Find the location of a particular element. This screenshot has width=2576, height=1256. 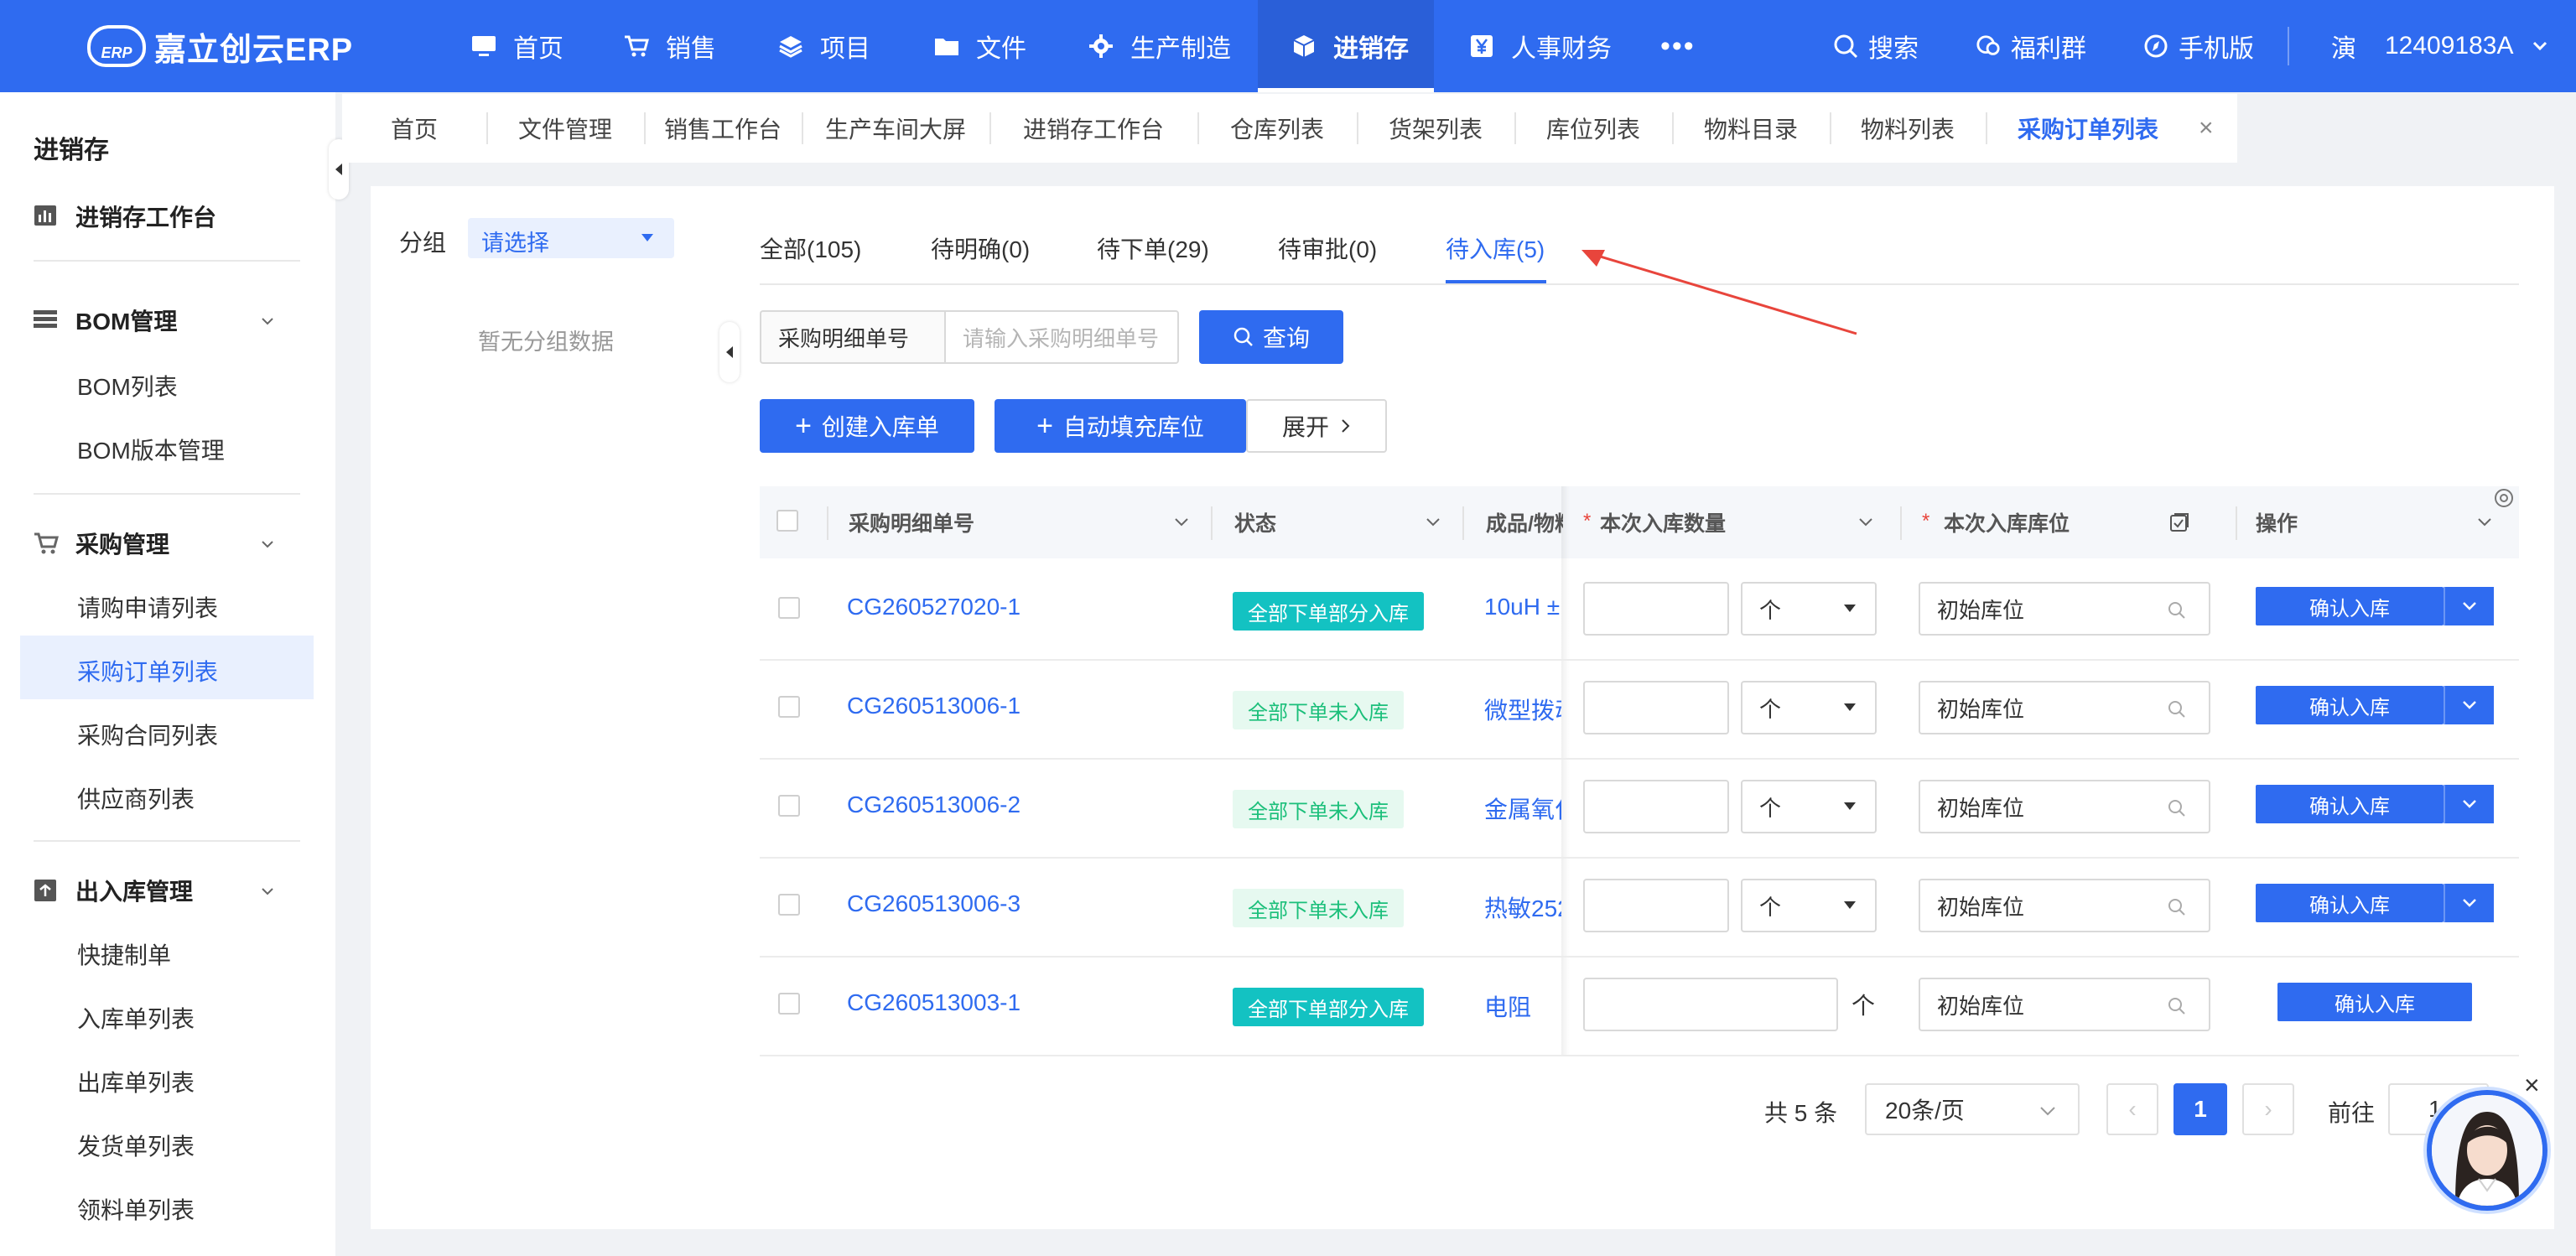

order-no-link: CG260513003-1 is located at coordinates (934, 1002).